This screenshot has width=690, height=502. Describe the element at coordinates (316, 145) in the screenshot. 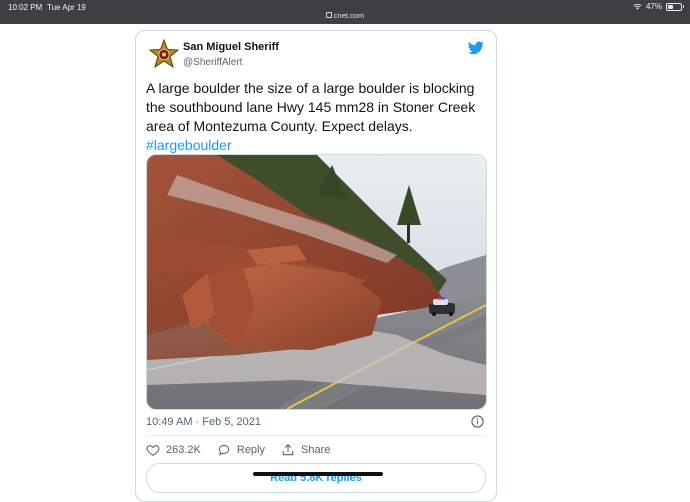

I see `hashtag-link: #largeboulder` at that location.